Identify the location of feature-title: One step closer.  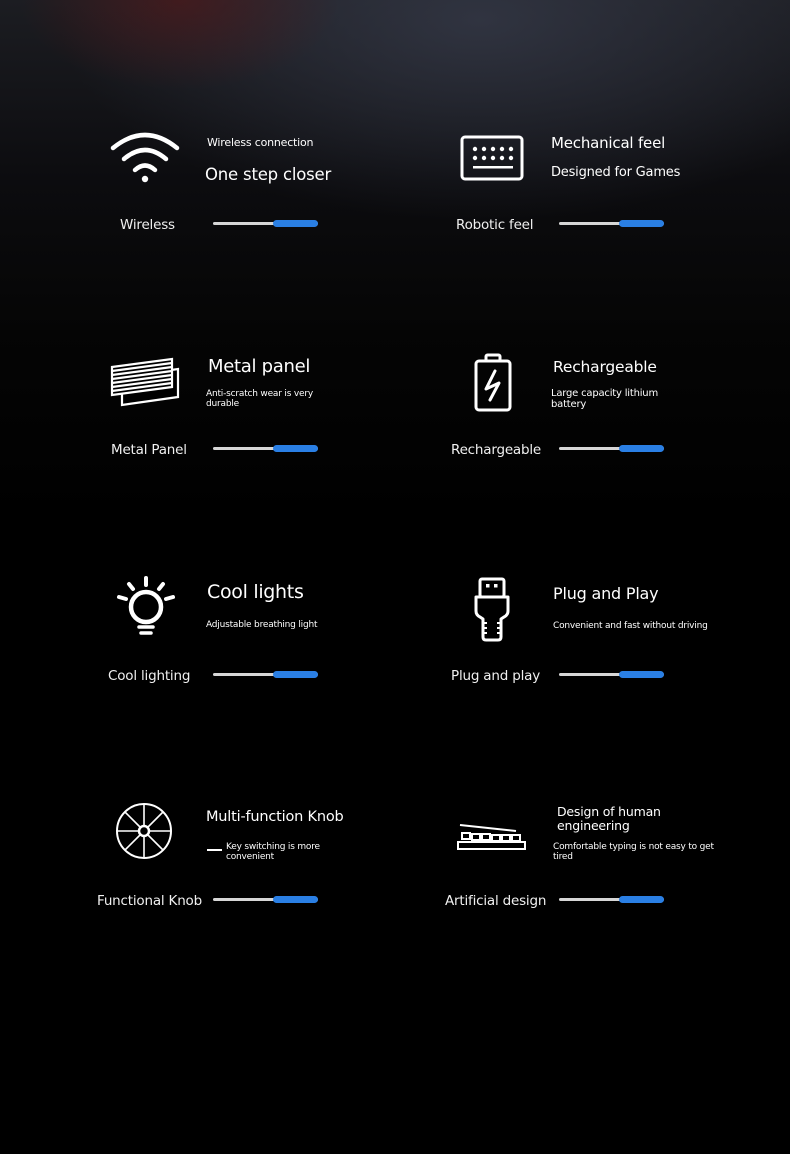
(268, 174).